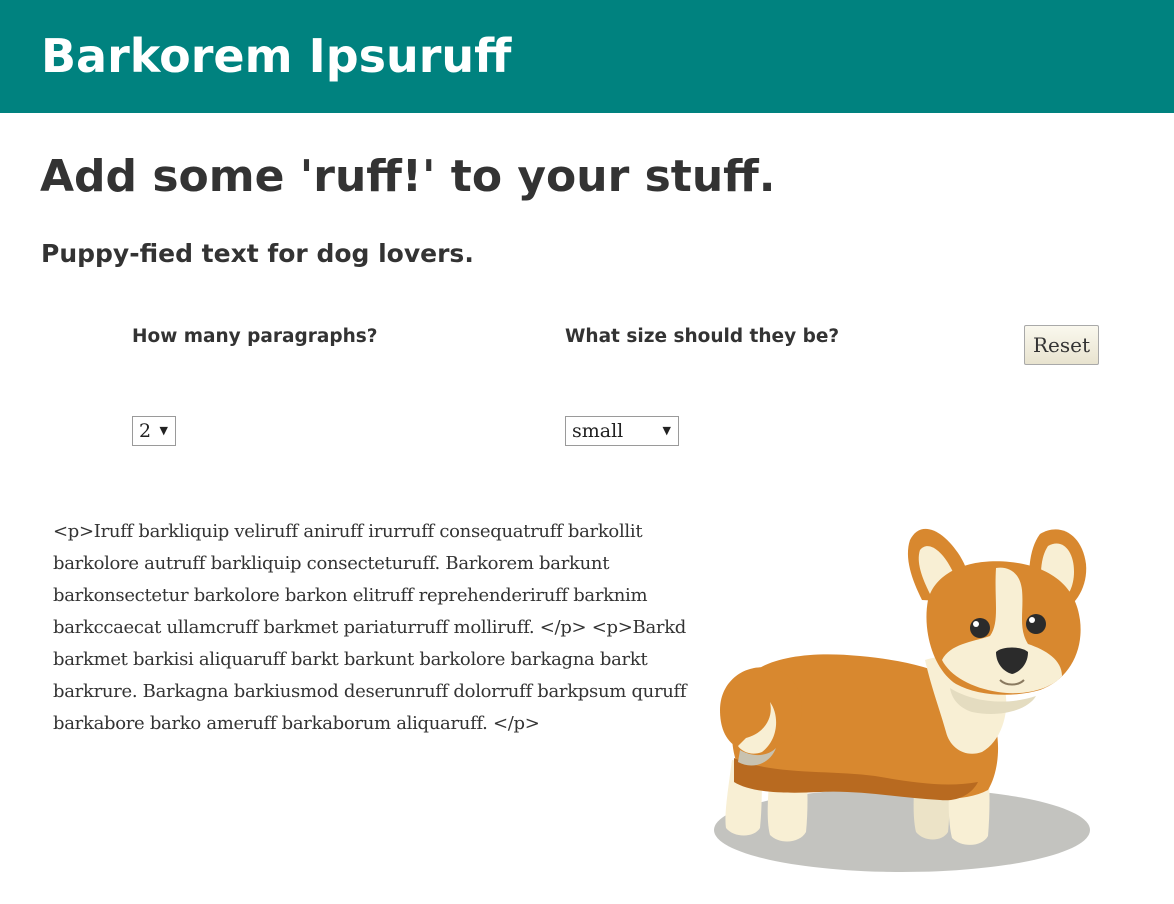 This screenshot has width=1174, height=904. Describe the element at coordinates (980, 628) in the screenshot. I see `corgi-eye-left` at that location.